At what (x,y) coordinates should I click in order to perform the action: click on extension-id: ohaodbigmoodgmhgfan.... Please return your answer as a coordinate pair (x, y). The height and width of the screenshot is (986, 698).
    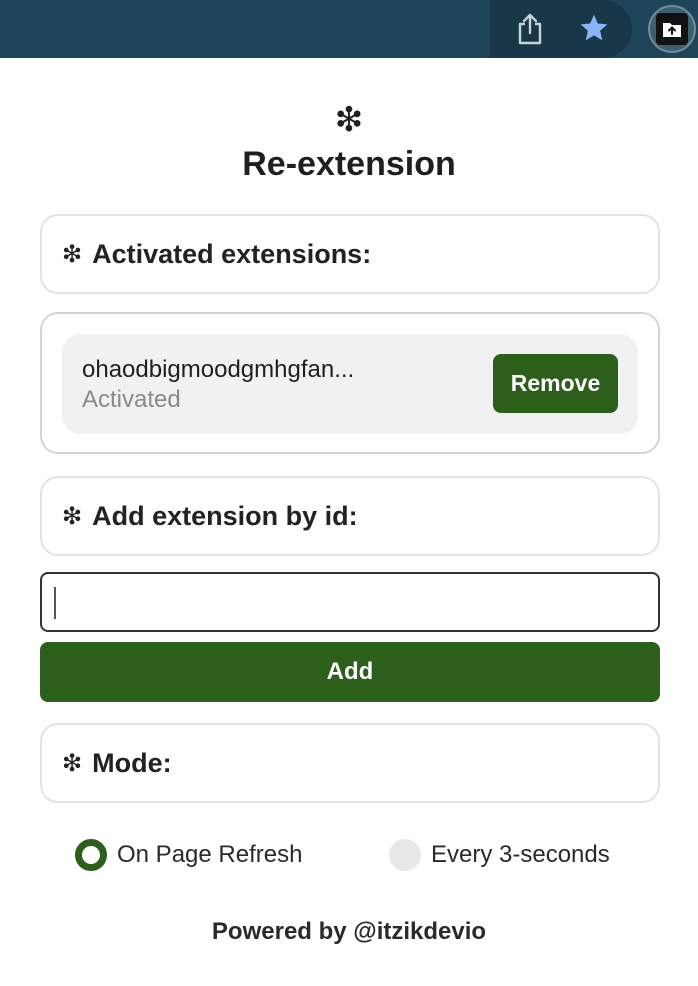
    Looking at the image, I should click on (218, 369).